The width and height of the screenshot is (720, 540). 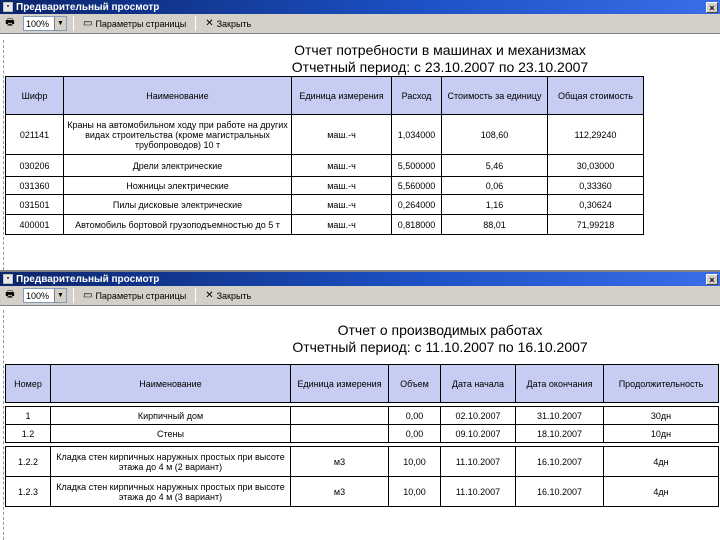 What do you see at coordinates (416, 95) in the screenshot?
I see `column-header: Расход` at bounding box center [416, 95].